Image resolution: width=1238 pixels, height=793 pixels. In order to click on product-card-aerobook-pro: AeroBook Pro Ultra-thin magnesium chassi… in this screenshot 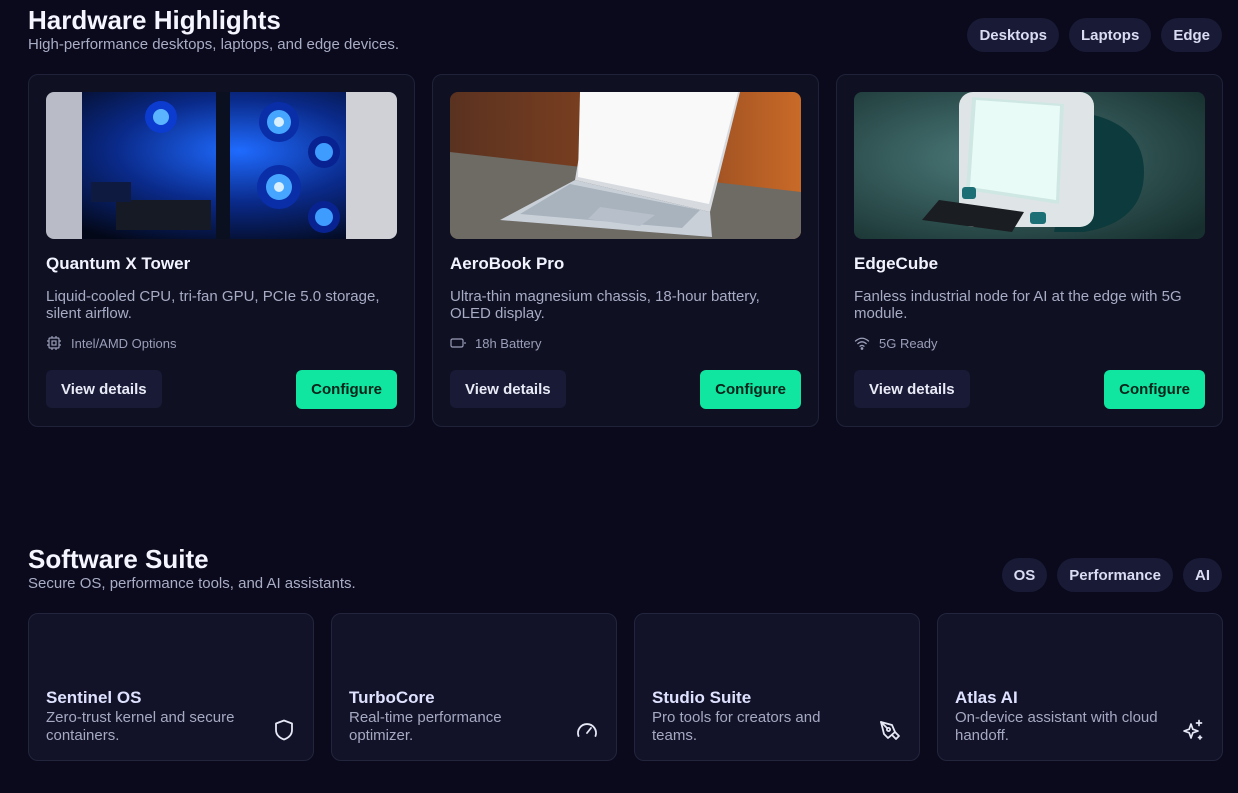, I will do `click(625, 250)`.